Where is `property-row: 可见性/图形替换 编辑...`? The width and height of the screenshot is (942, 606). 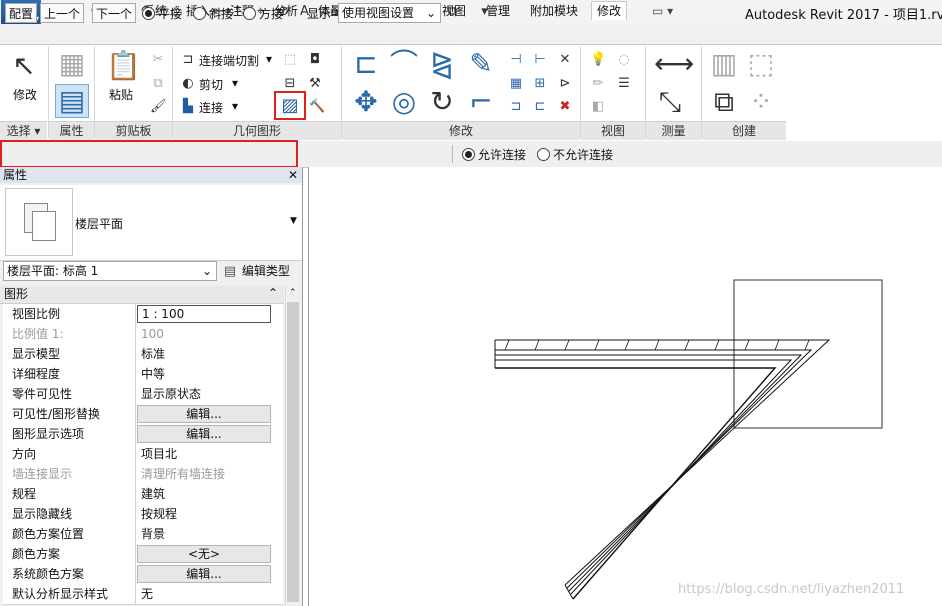
property-row: 可见性/图形替换 编辑... is located at coordinates (143, 414).